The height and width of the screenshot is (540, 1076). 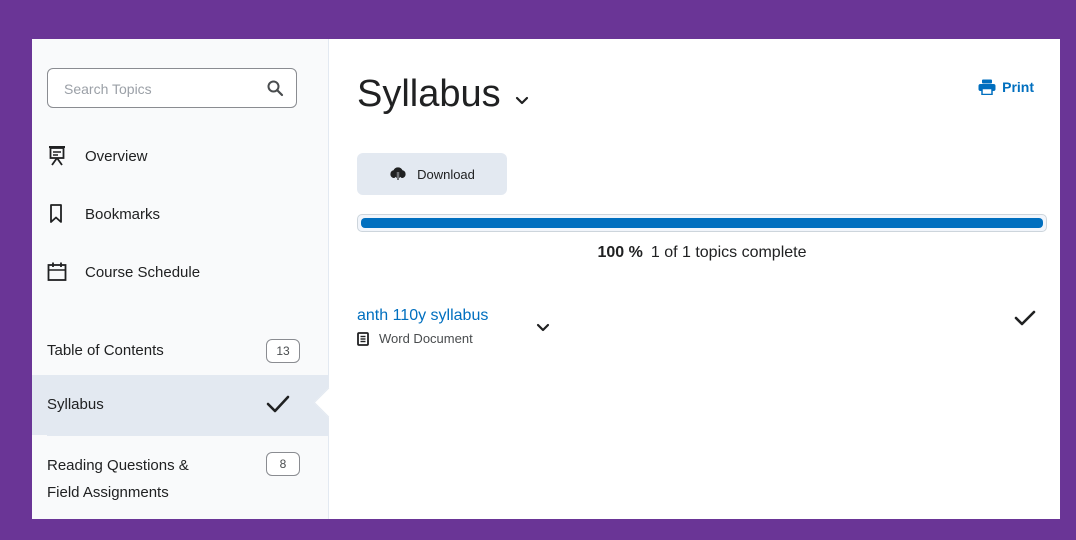 I want to click on chevron-down-icon, so click(x=521, y=100).